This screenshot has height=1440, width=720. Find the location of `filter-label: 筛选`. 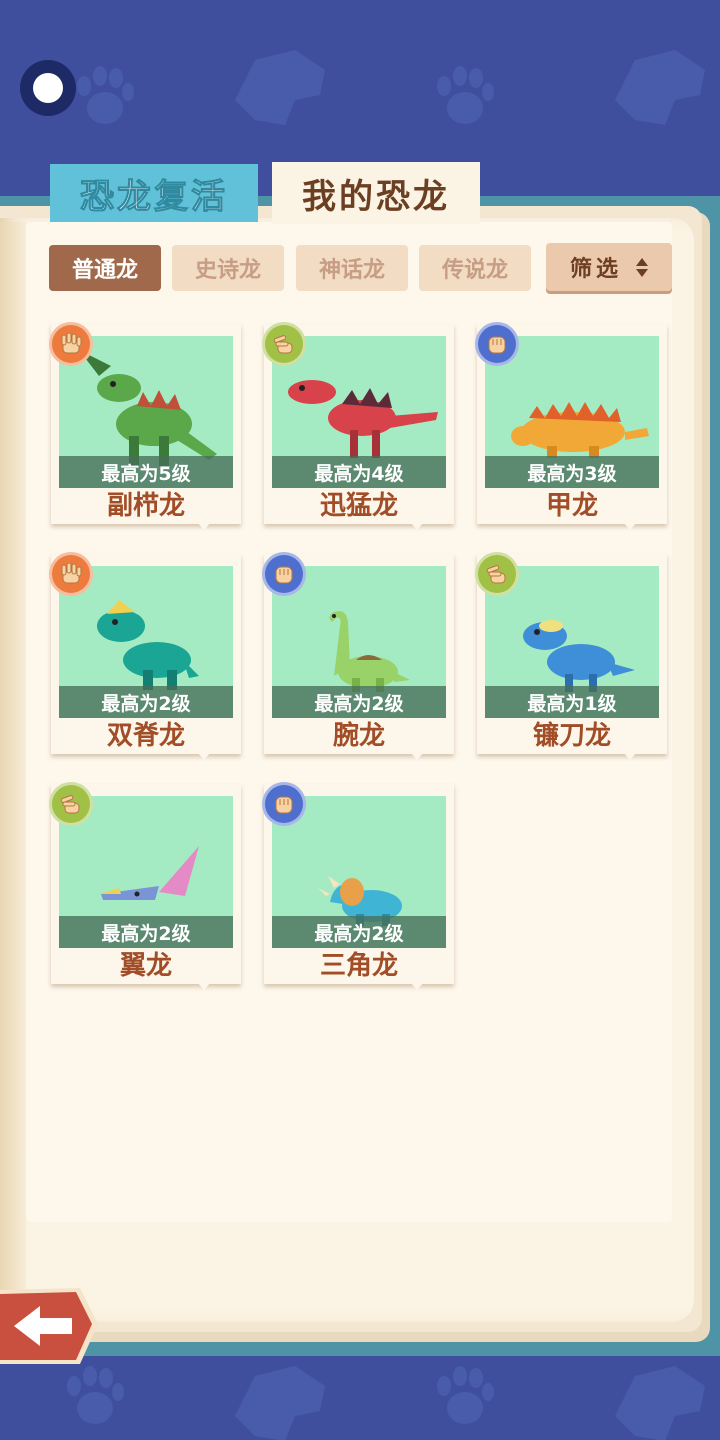

filter-label: 筛选 is located at coordinates (595, 269).